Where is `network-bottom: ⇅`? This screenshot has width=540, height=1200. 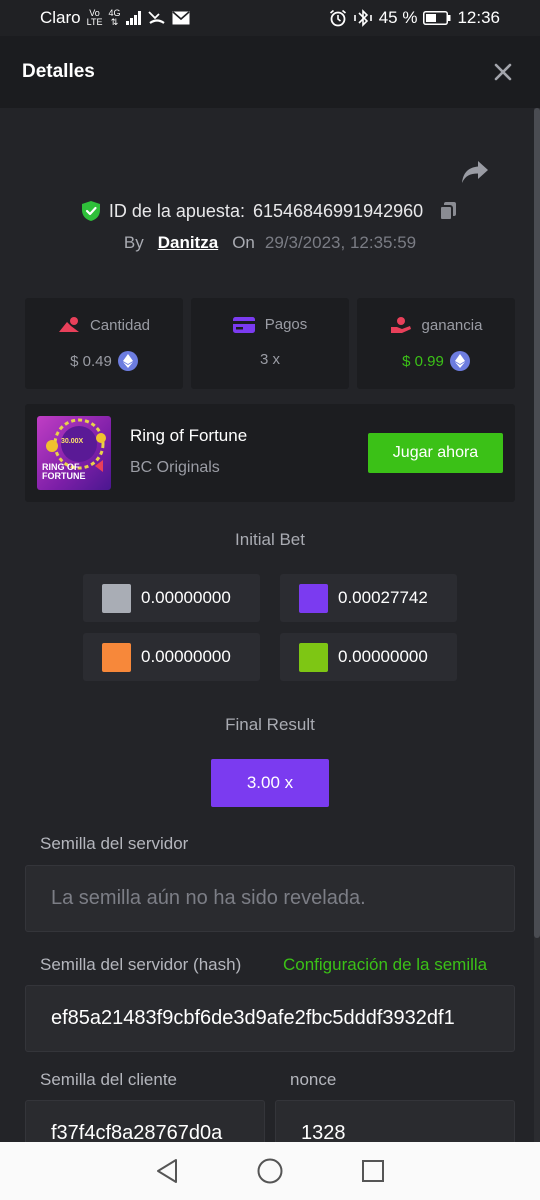 network-bottom: ⇅ is located at coordinates (114, 22).